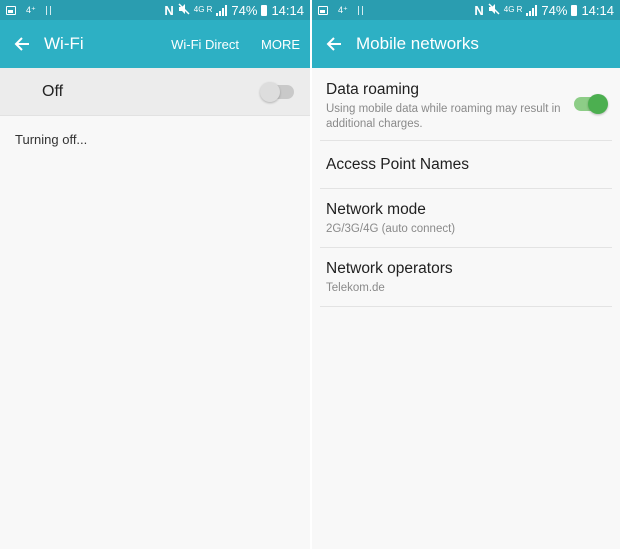  Describe the element at coordinates (397, 164) in the screenshot. I see `access-point-names-title: Access Point Names` at that location.